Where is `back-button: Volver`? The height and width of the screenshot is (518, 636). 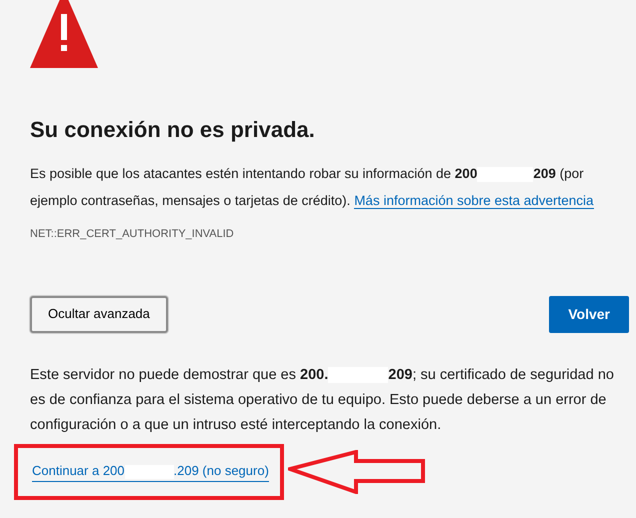
back-button: Volver is located at coordinates (589, 314).